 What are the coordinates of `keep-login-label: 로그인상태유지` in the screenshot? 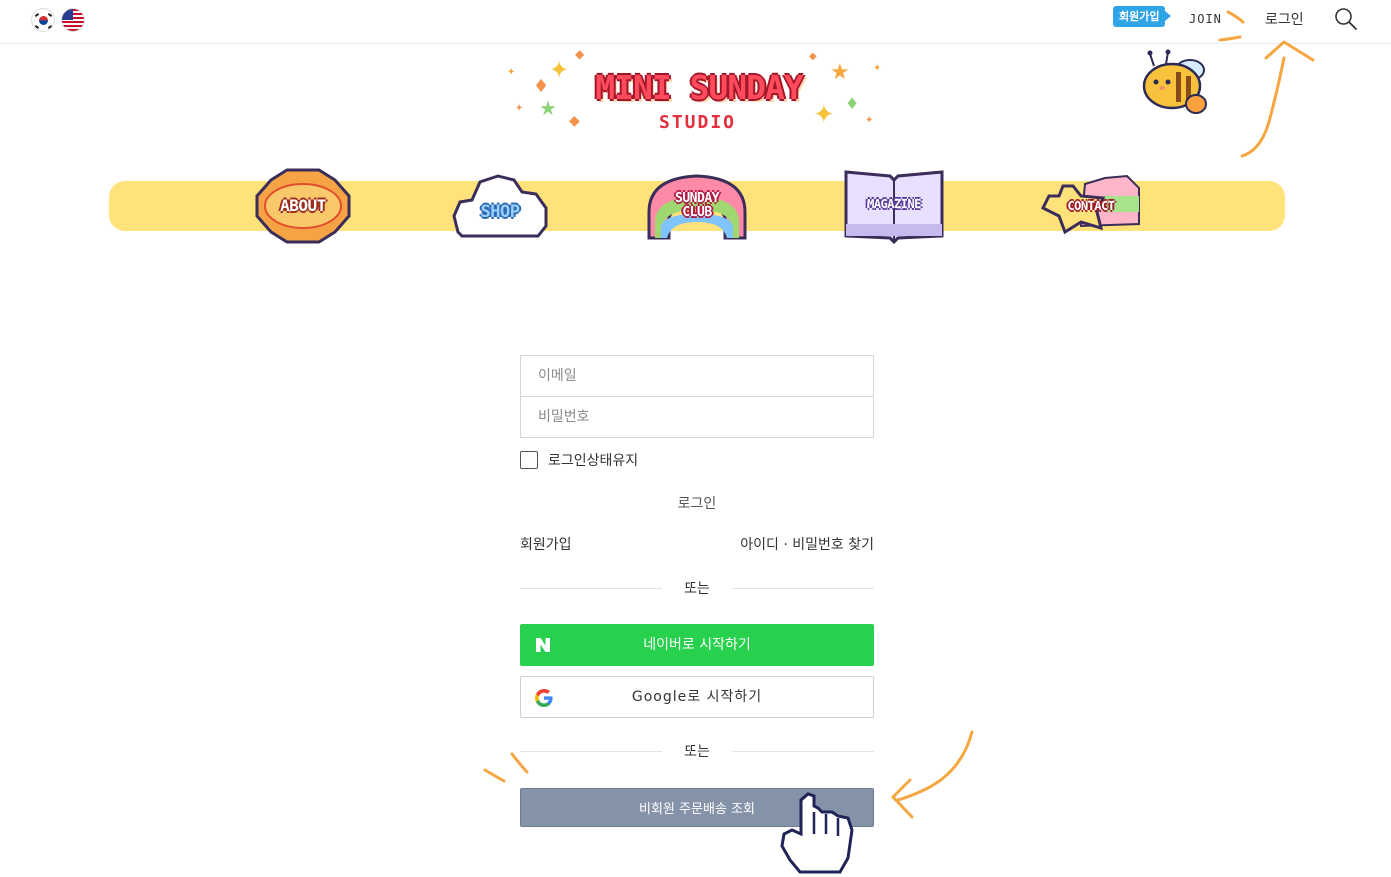 It's located at (593, 461).